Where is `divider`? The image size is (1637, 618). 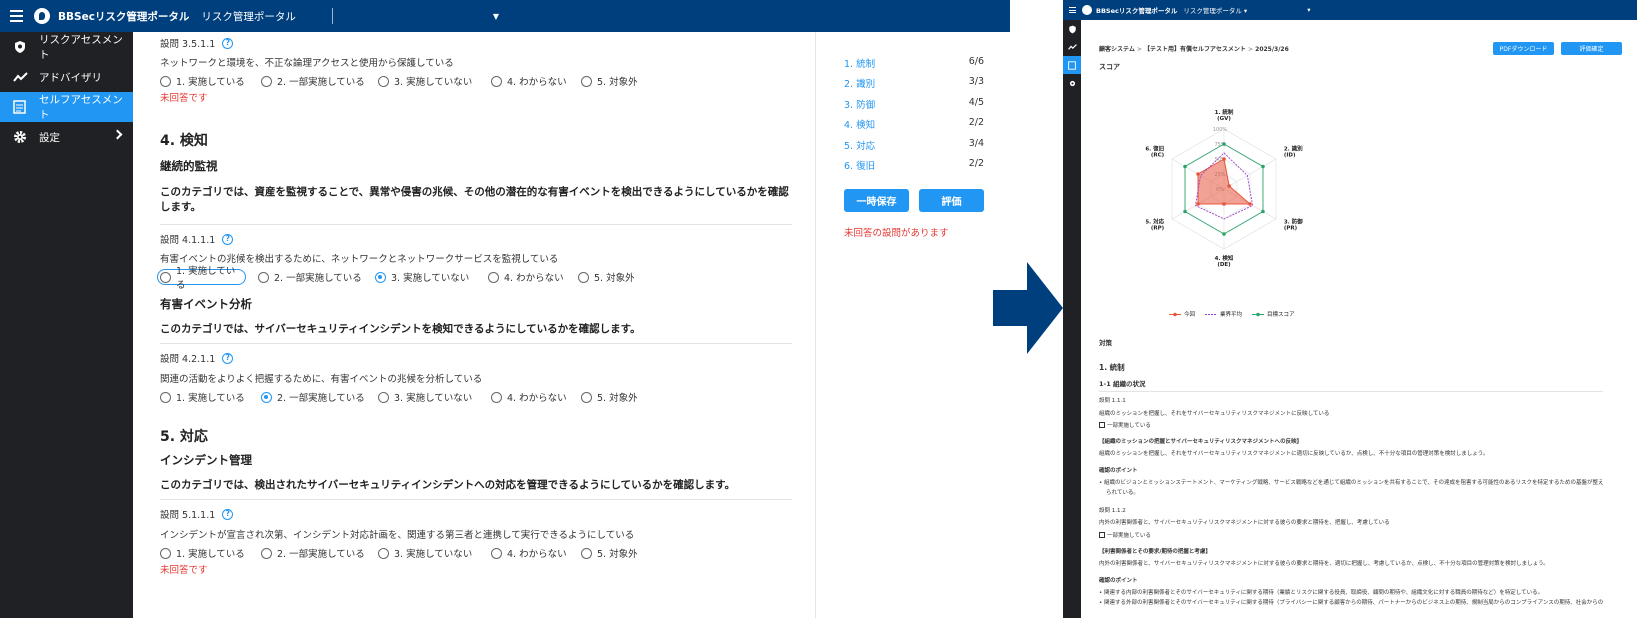
divider is located at coordinates (476, 224).